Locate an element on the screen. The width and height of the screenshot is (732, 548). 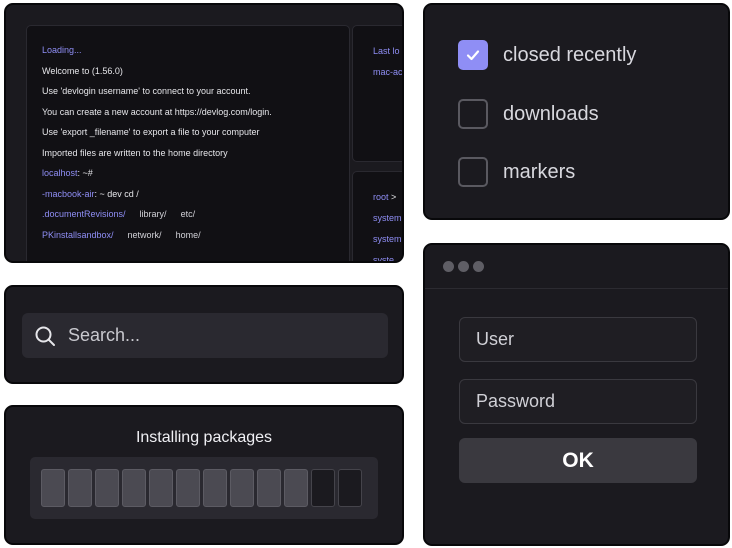
listing-dir: network/ is located at coordinates (144, 234).